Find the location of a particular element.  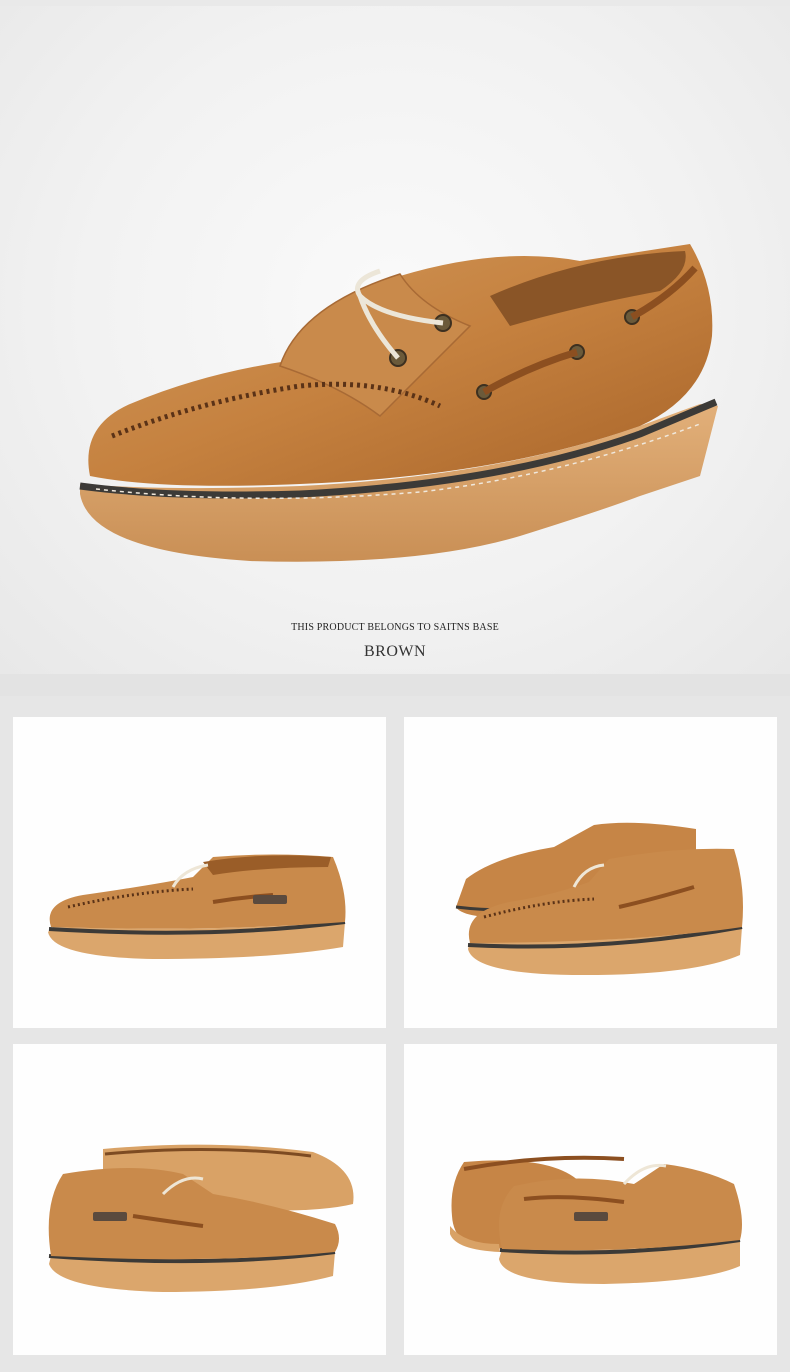

gallery-tile-sole-view is located at coordinates (199, 1199).